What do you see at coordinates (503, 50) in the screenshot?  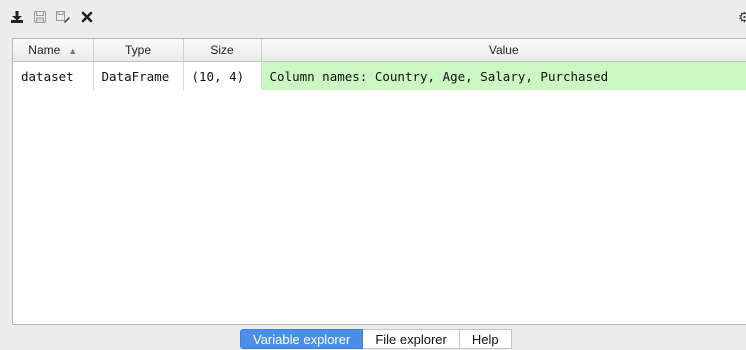 I see `column-header-value: Value` at bounding box center [503, 50].